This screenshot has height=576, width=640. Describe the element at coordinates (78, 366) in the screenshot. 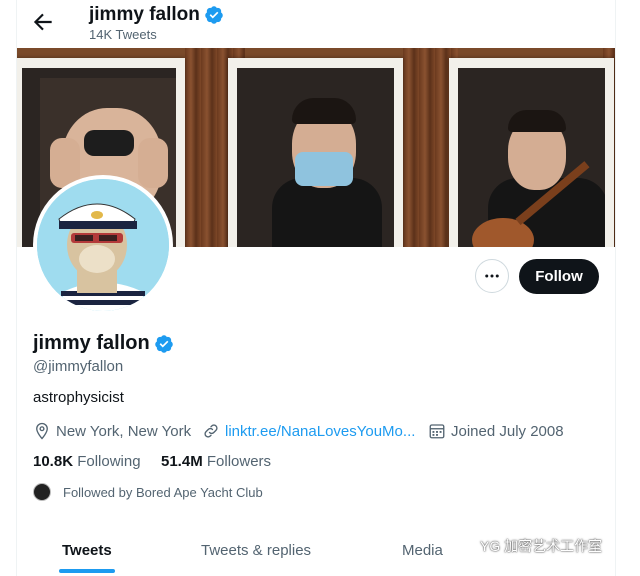

I see `profile-handle: @jimmyfallon` at that location.